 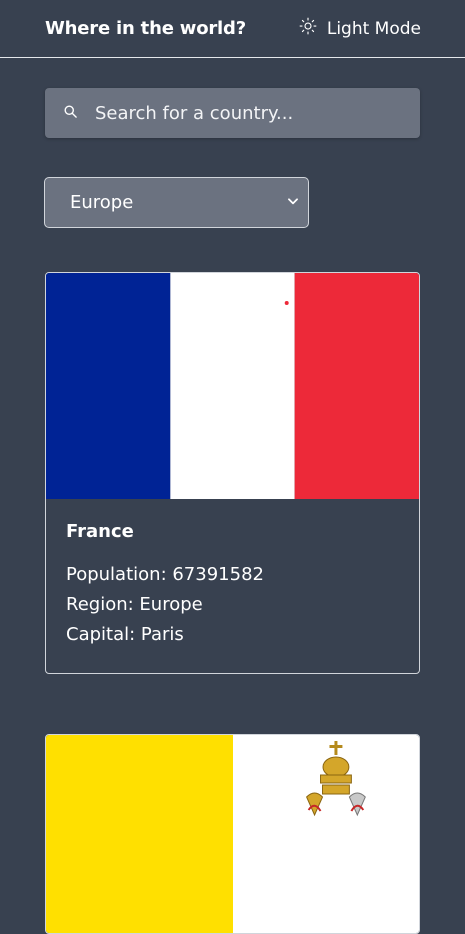 I want to click on theme-toggle-button: Light Mode, so click(x=360, y=28).